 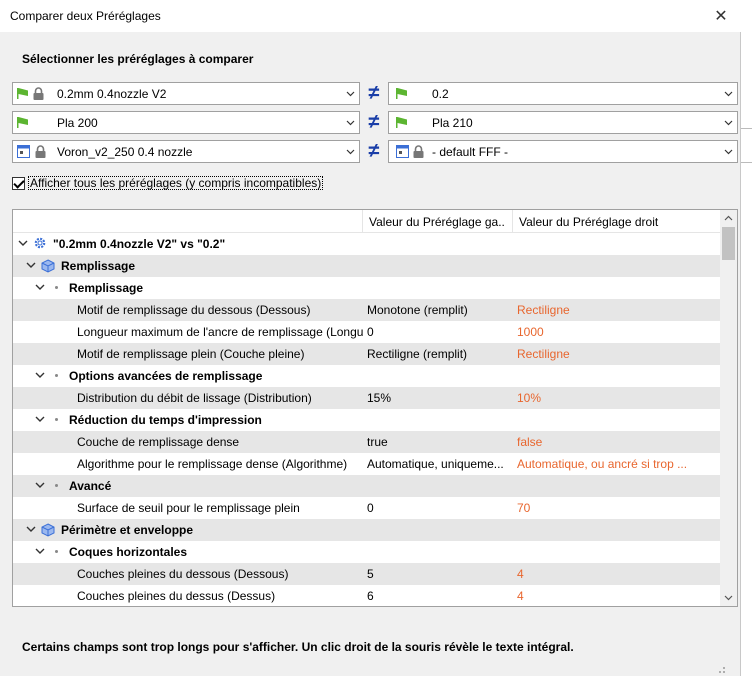 What do you see at coordinates (470, 152) in the screenshot?
I see `combo-value: - default FFF -` at bounding box center [470, 152].